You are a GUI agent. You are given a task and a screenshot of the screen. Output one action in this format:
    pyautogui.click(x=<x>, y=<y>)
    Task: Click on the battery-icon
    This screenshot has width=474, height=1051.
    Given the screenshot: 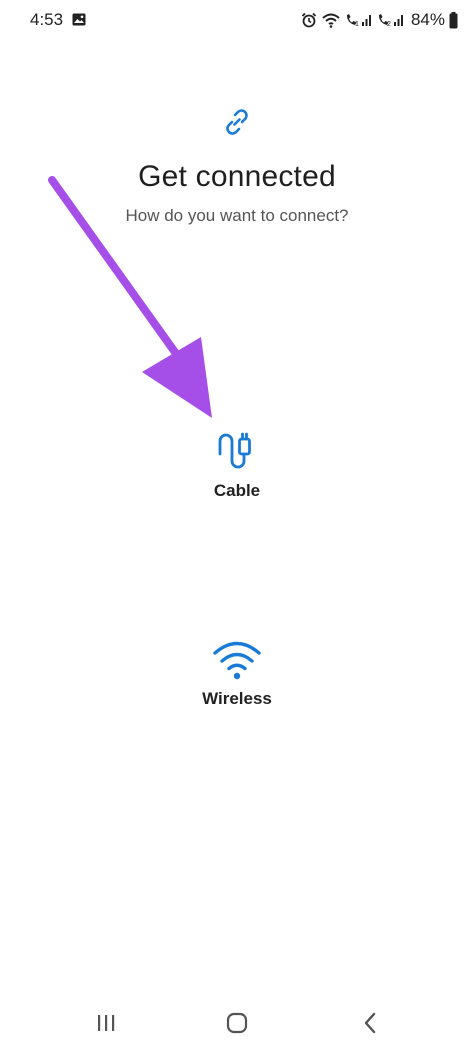 What is the action you would take?
    pyautogui.click(x=453, y=19)
    